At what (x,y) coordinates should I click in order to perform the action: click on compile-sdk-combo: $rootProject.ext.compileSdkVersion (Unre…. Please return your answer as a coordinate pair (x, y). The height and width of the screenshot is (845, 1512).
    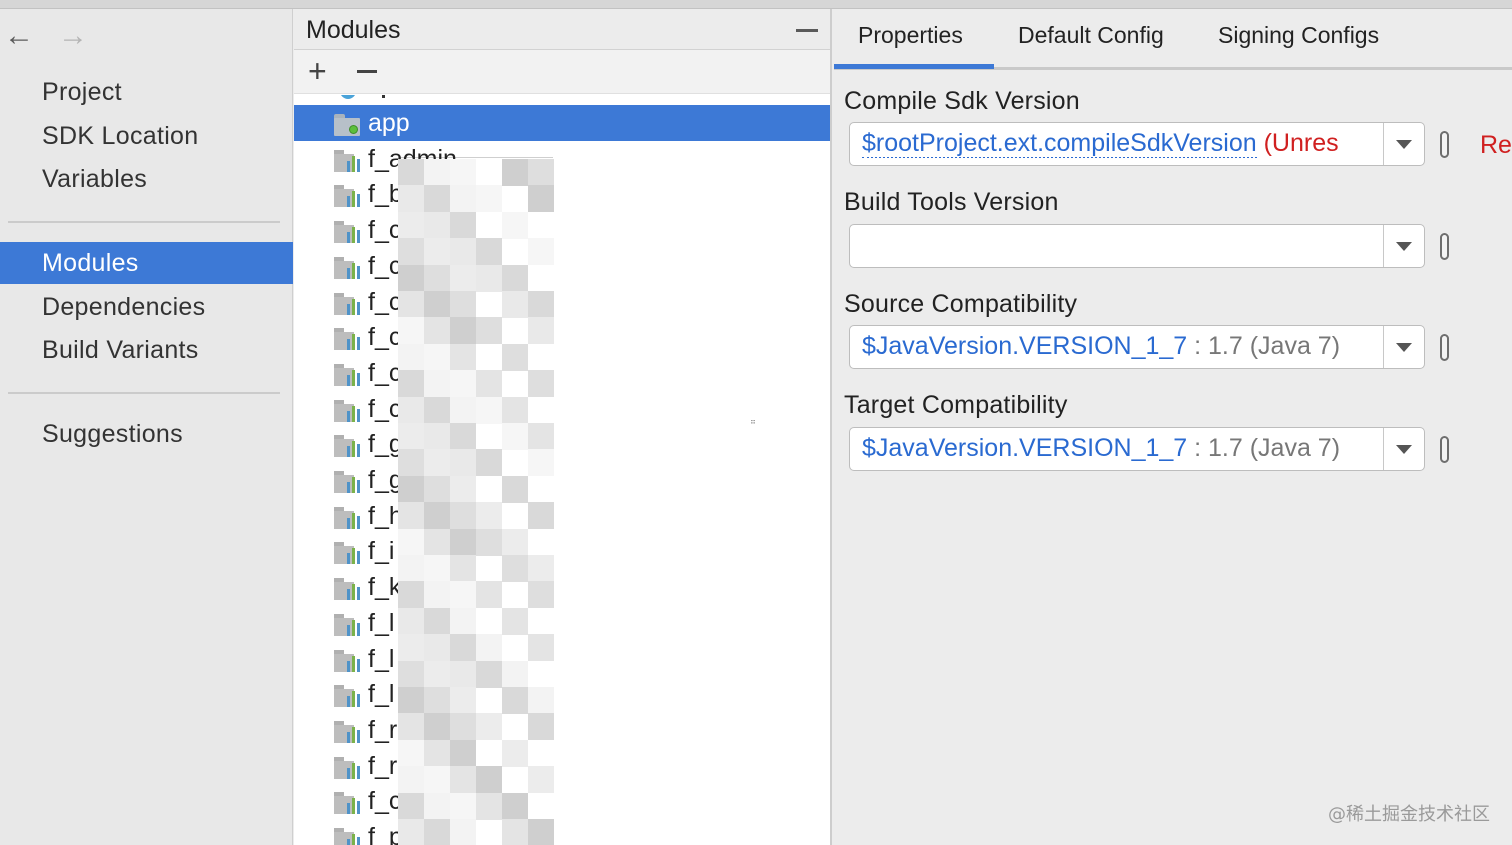
    Looking at the image, I should click on (1137, 144).